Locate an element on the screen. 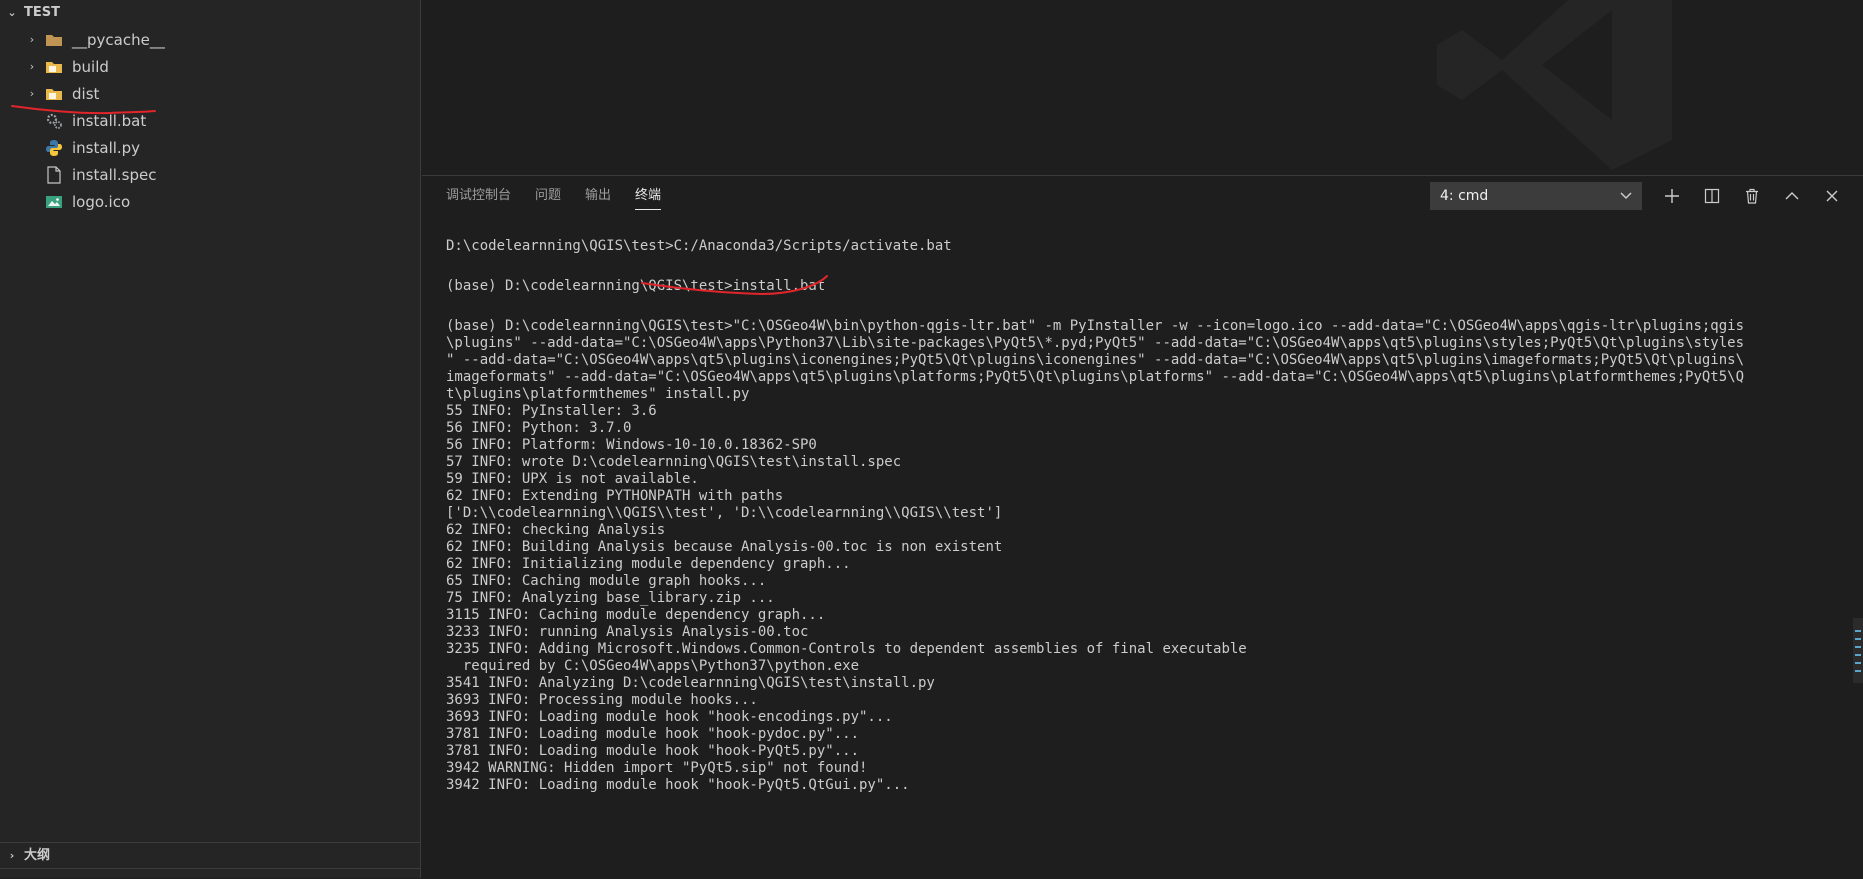 This screenshot has width=1863, height=879. terminal-line: 62 INFO: checking Analysis is located at coordinates (556, 530).